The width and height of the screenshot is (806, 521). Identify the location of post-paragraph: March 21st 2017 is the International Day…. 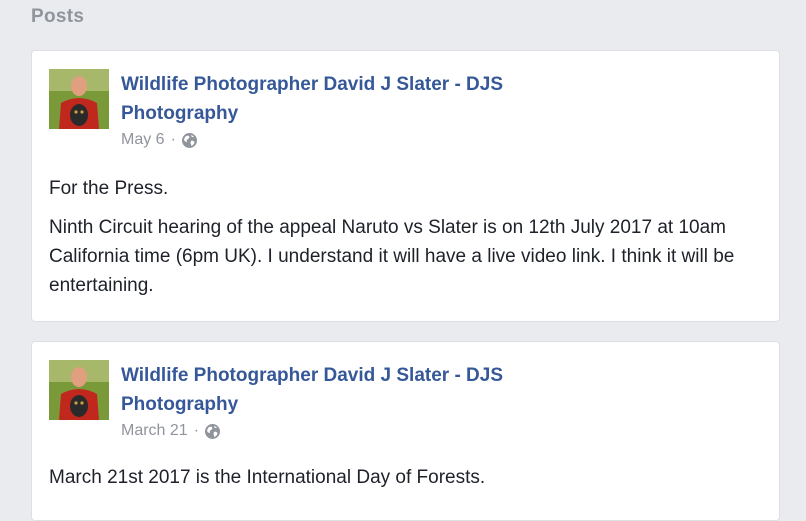
(267, 477).